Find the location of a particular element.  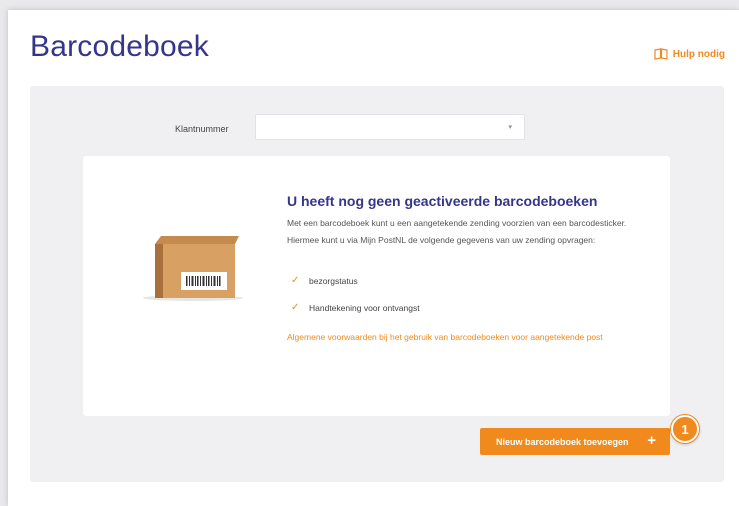

add-button-label: Nieuw barcodeboek toevoegen is located at coordinates (562, 441).